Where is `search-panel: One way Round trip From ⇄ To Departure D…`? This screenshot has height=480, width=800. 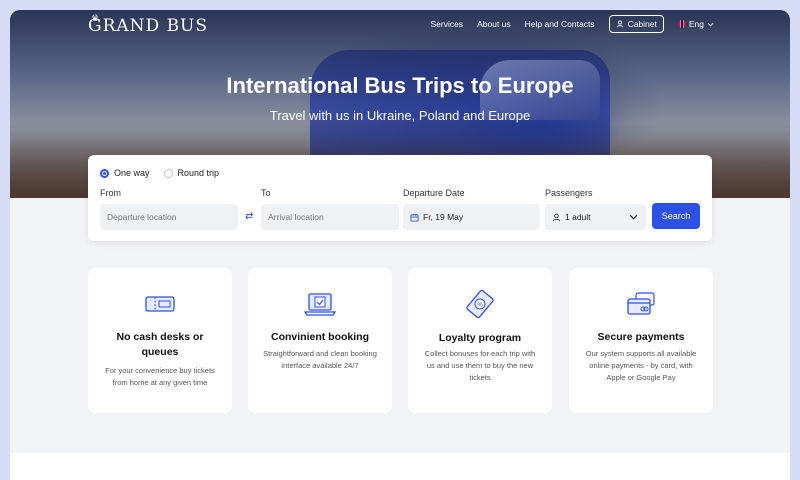 search-panel: One way Round trip From ⇄ To Departure D… is located at coordinates (400, 198).